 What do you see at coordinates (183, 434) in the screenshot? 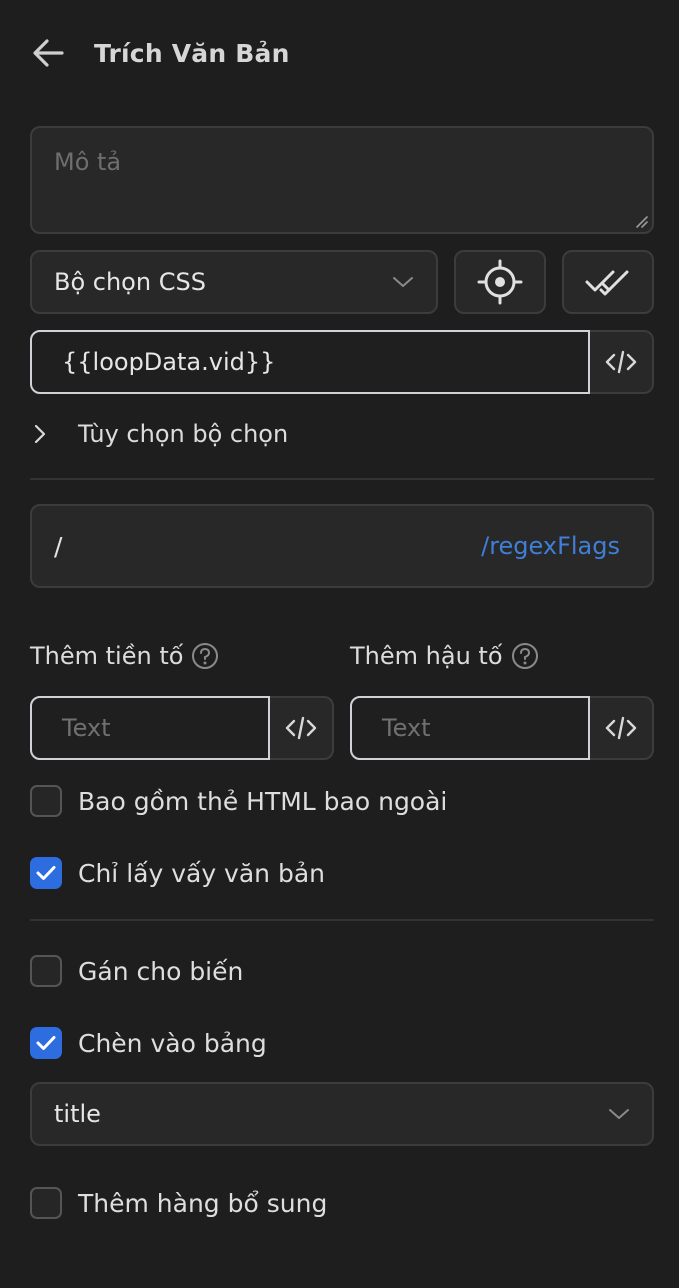
I see `selector-options-label: Tùy chọn bộ chọn` at bounding box center [183, 434].